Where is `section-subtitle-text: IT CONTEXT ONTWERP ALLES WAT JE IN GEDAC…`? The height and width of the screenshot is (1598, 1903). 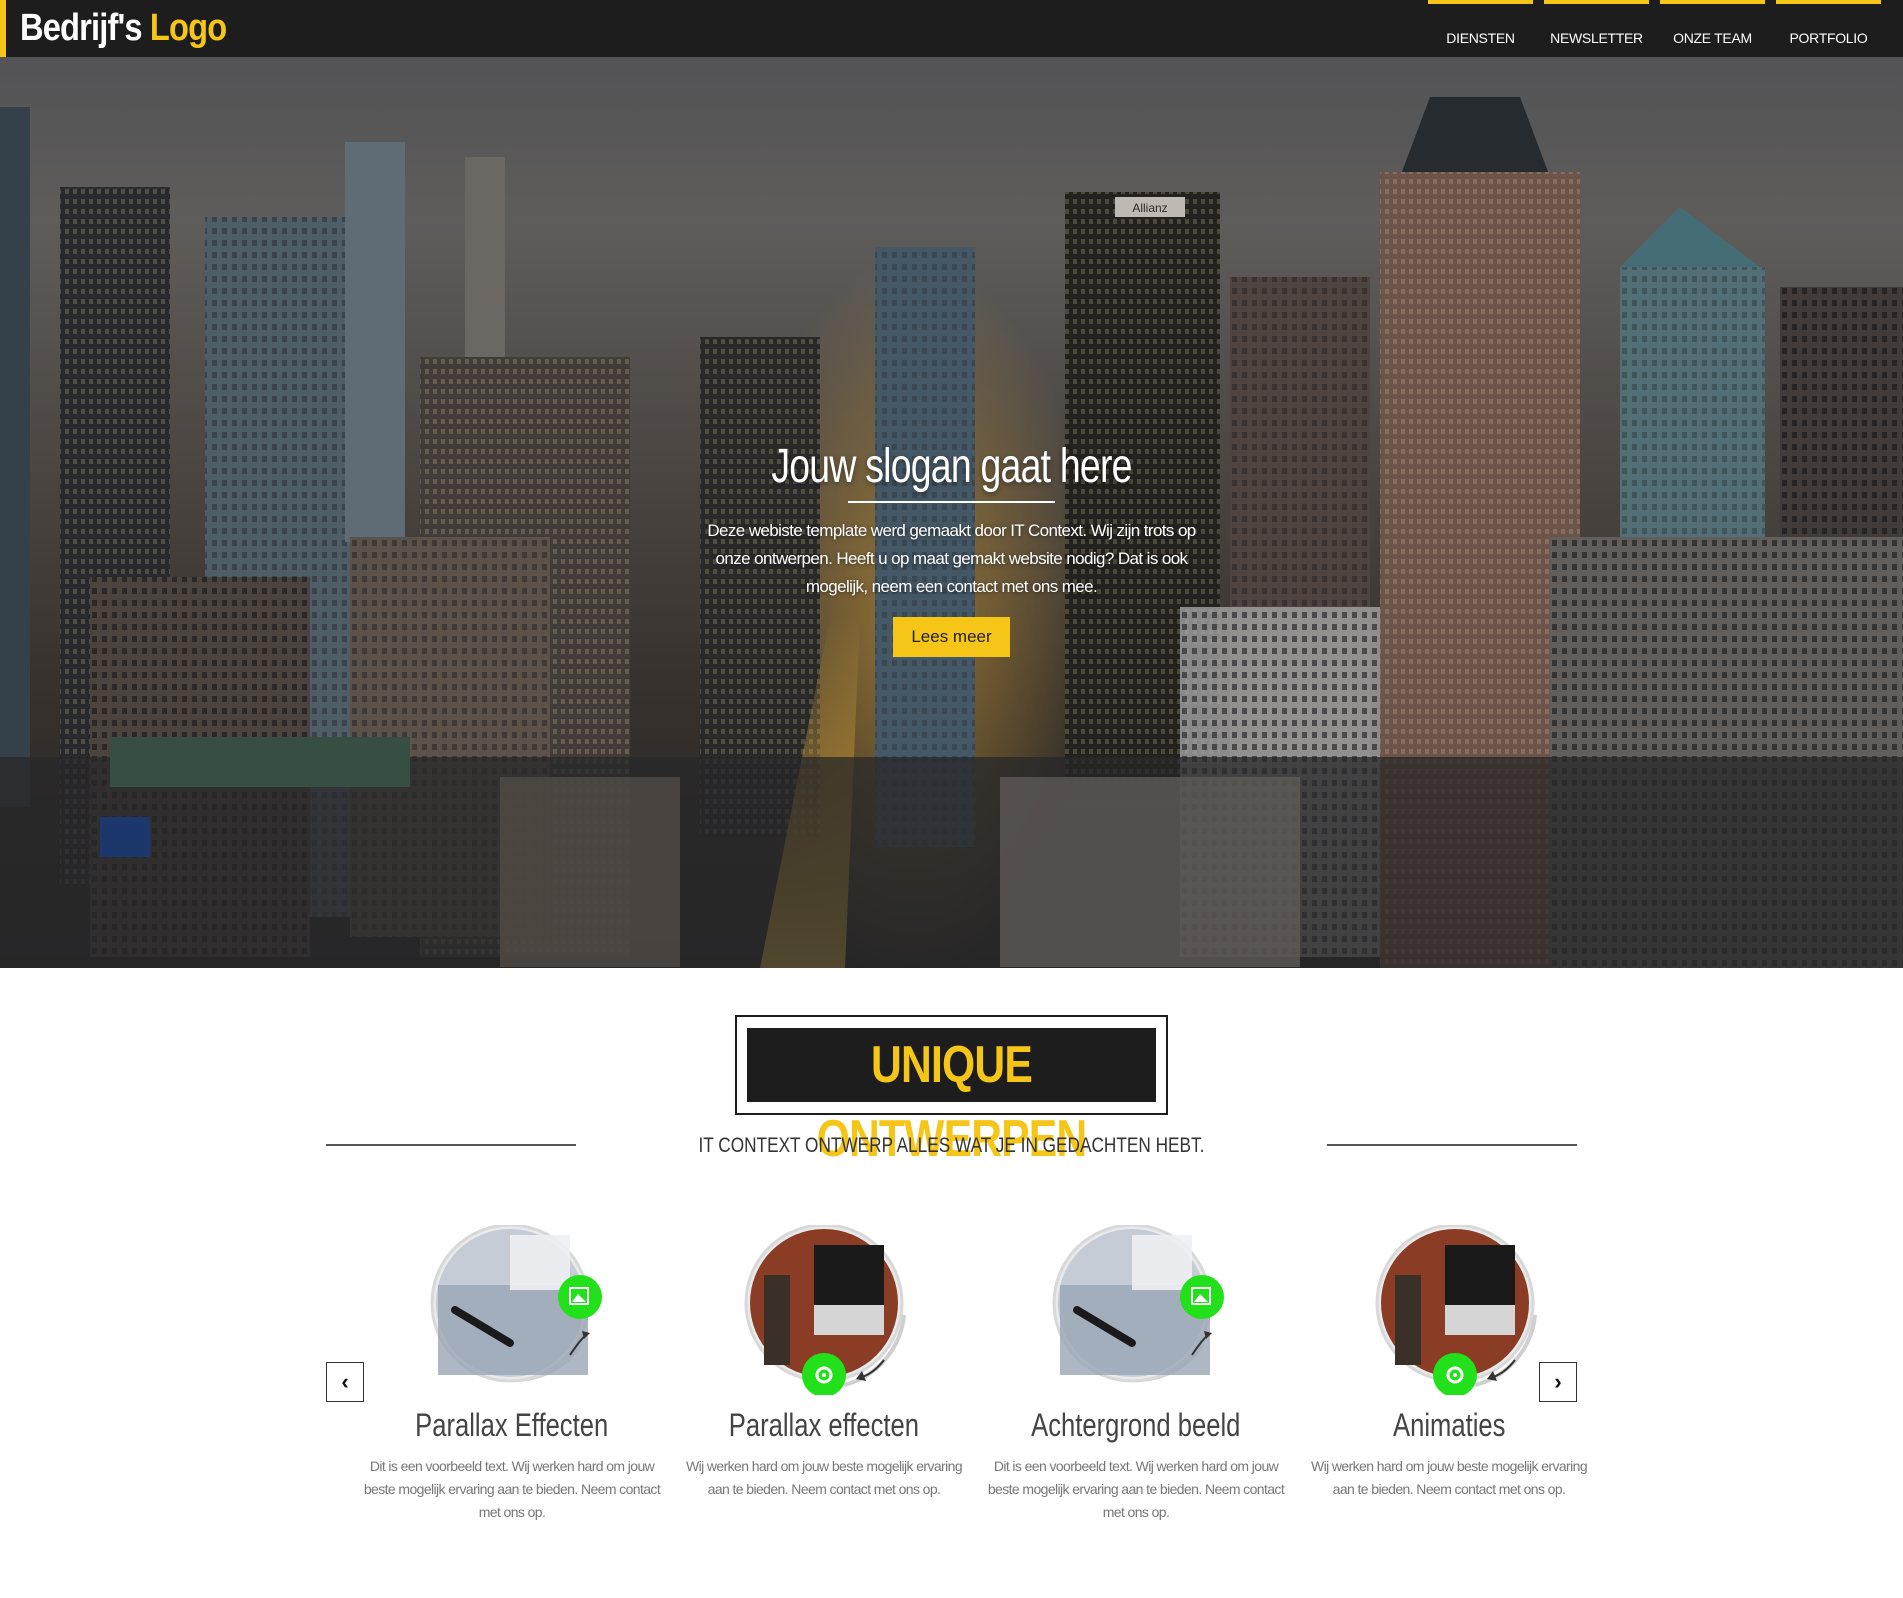 section-subtitle-text: IT CONTEXT ONTWERP ALLES WAT JE IN GEDAC… is located at coordinates (951, 1145).